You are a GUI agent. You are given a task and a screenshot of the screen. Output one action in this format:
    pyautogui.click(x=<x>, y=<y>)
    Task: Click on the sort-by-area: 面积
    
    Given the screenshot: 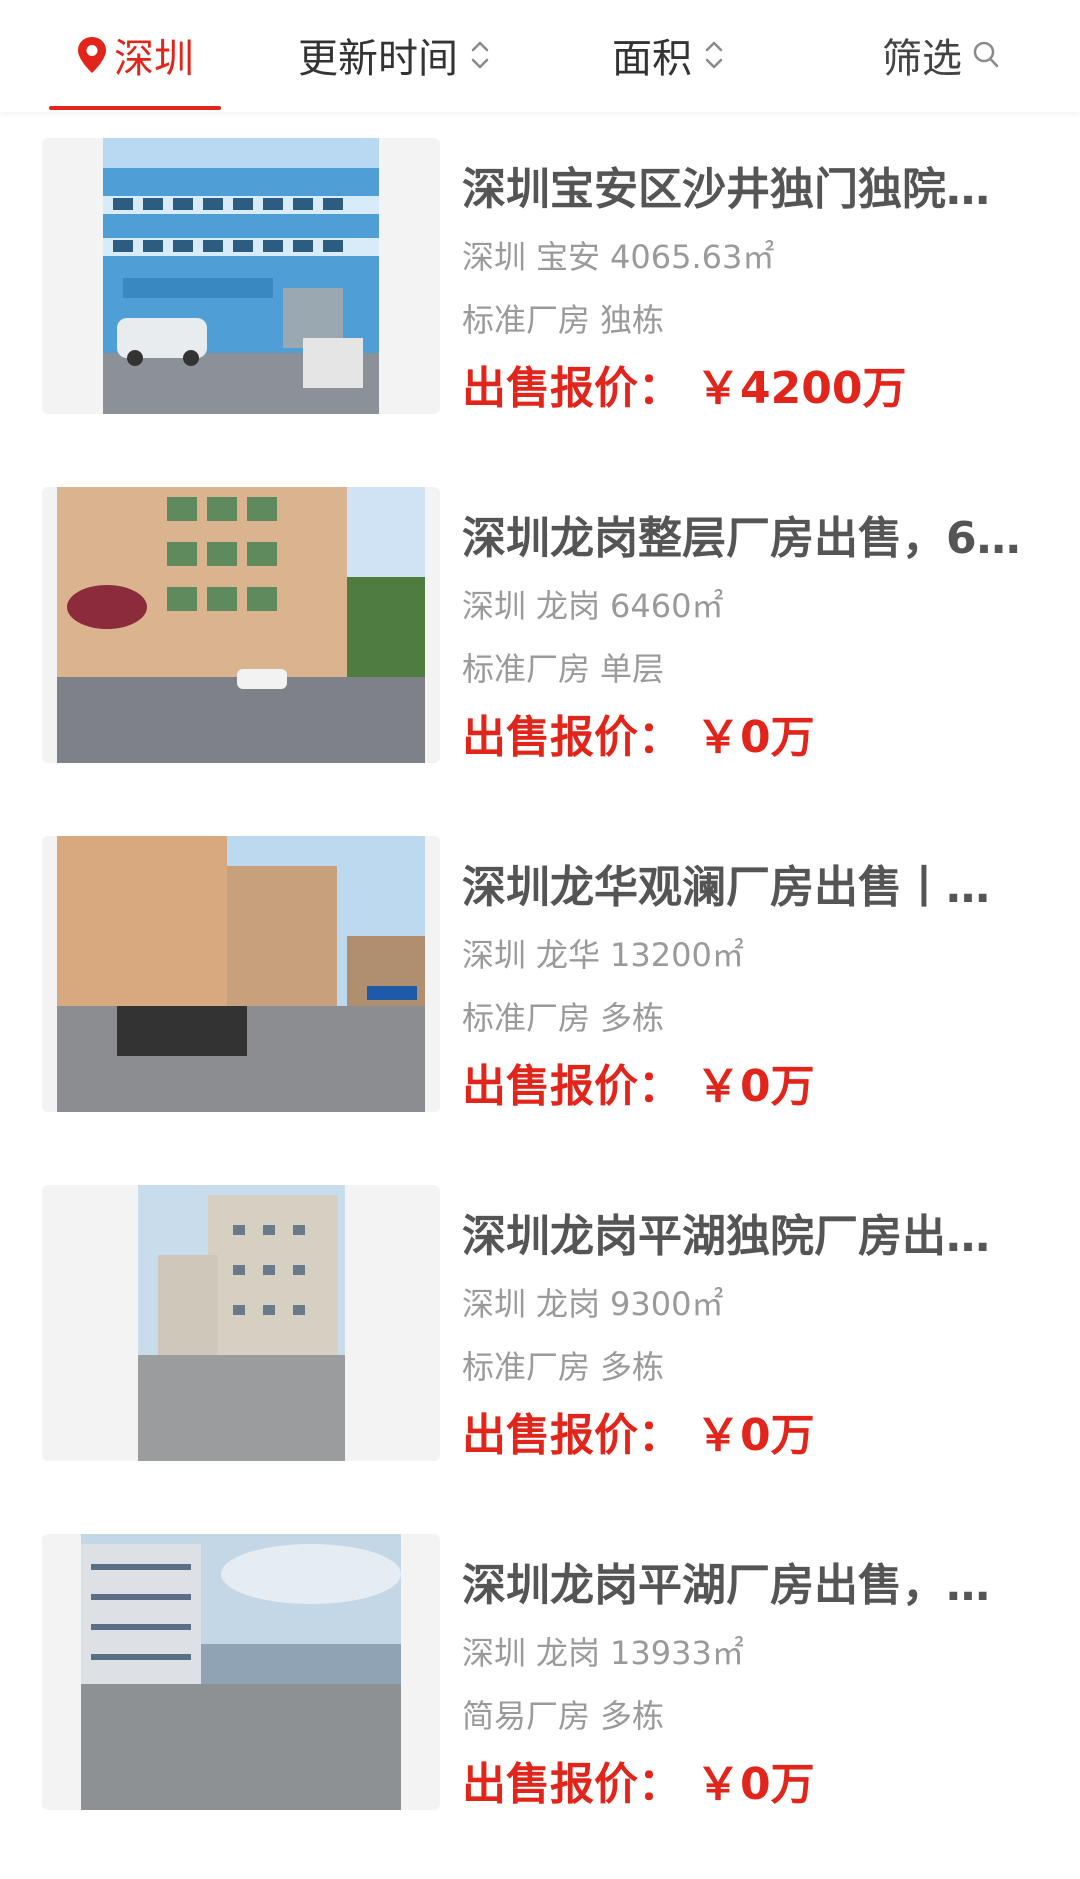 What is the action you would take?
    pyautogui.click(x=668, y=55)
    